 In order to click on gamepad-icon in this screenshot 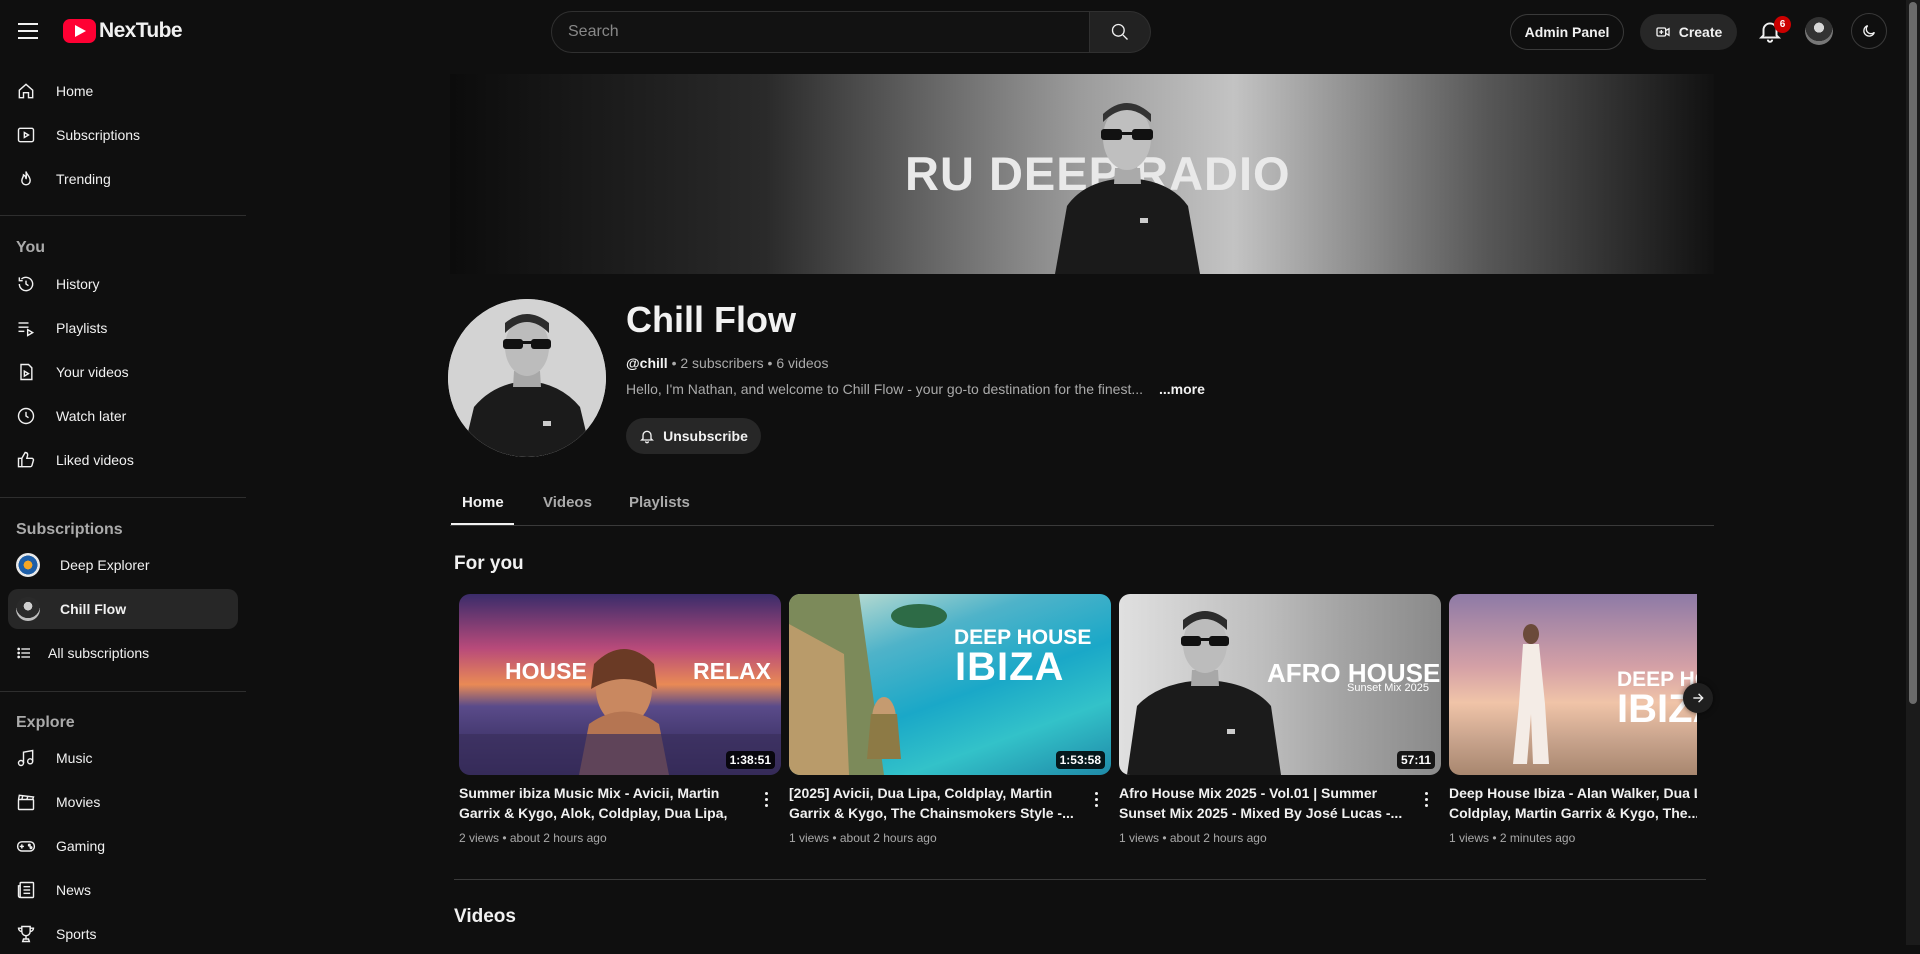, I will do `click(26, 846)`.